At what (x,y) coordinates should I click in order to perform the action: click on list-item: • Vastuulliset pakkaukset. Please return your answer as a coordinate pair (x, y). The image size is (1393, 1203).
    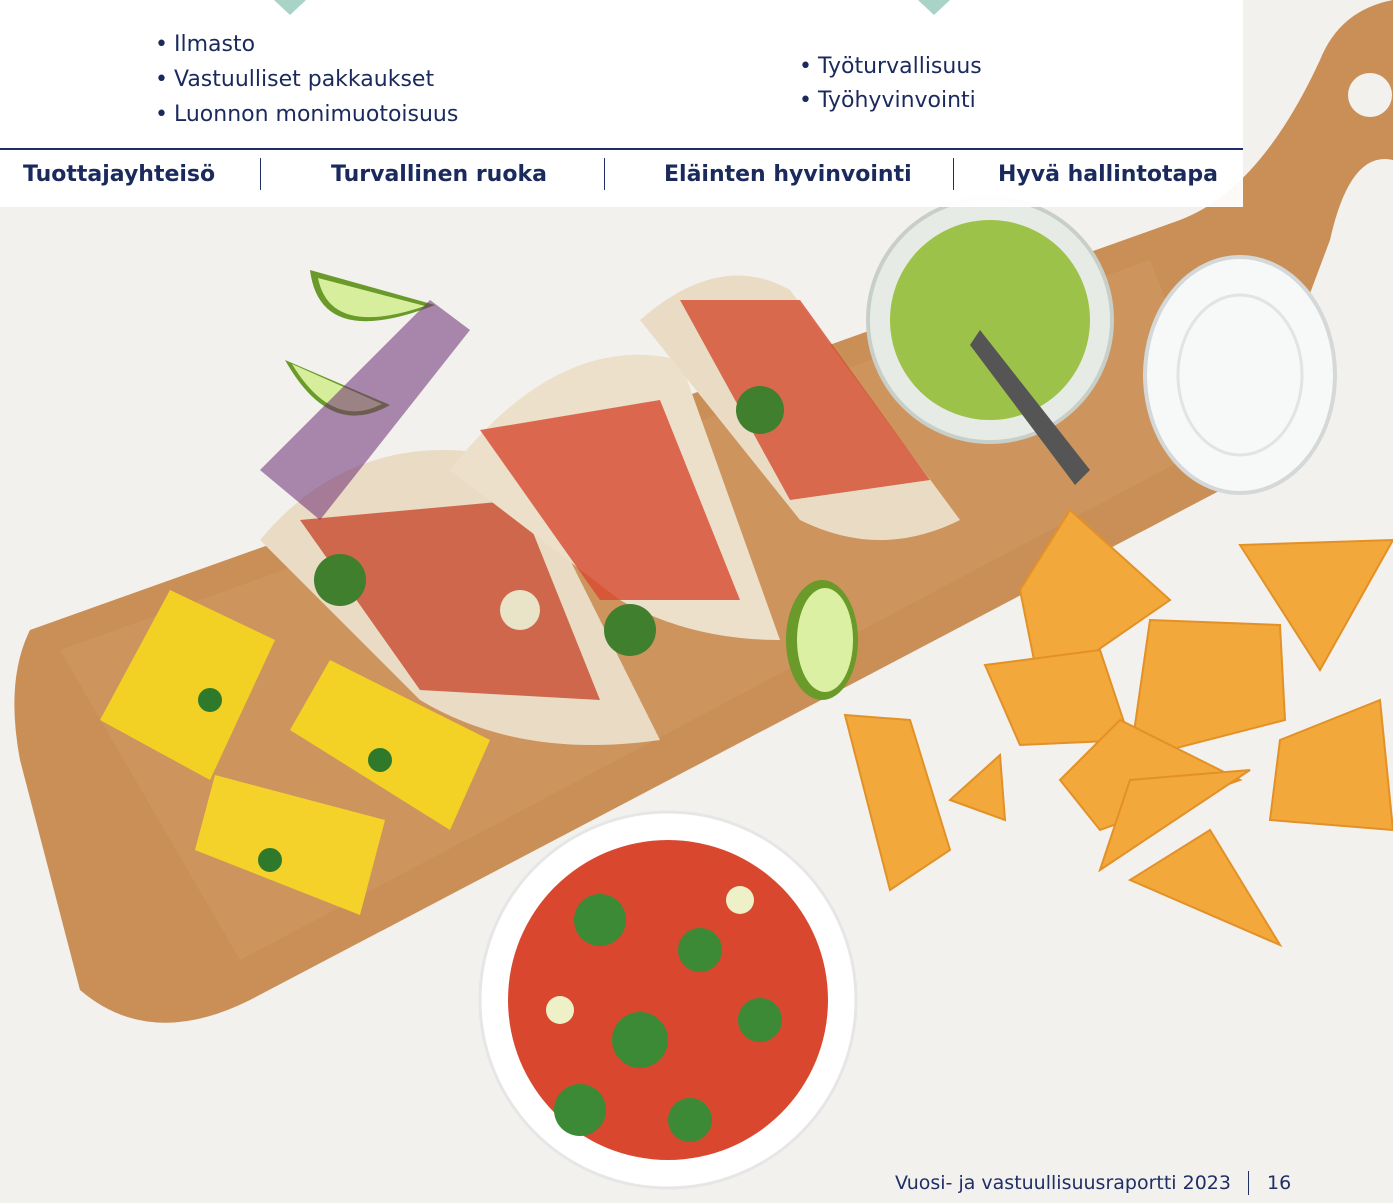
    Looking at the image, I should click on (295, 79).